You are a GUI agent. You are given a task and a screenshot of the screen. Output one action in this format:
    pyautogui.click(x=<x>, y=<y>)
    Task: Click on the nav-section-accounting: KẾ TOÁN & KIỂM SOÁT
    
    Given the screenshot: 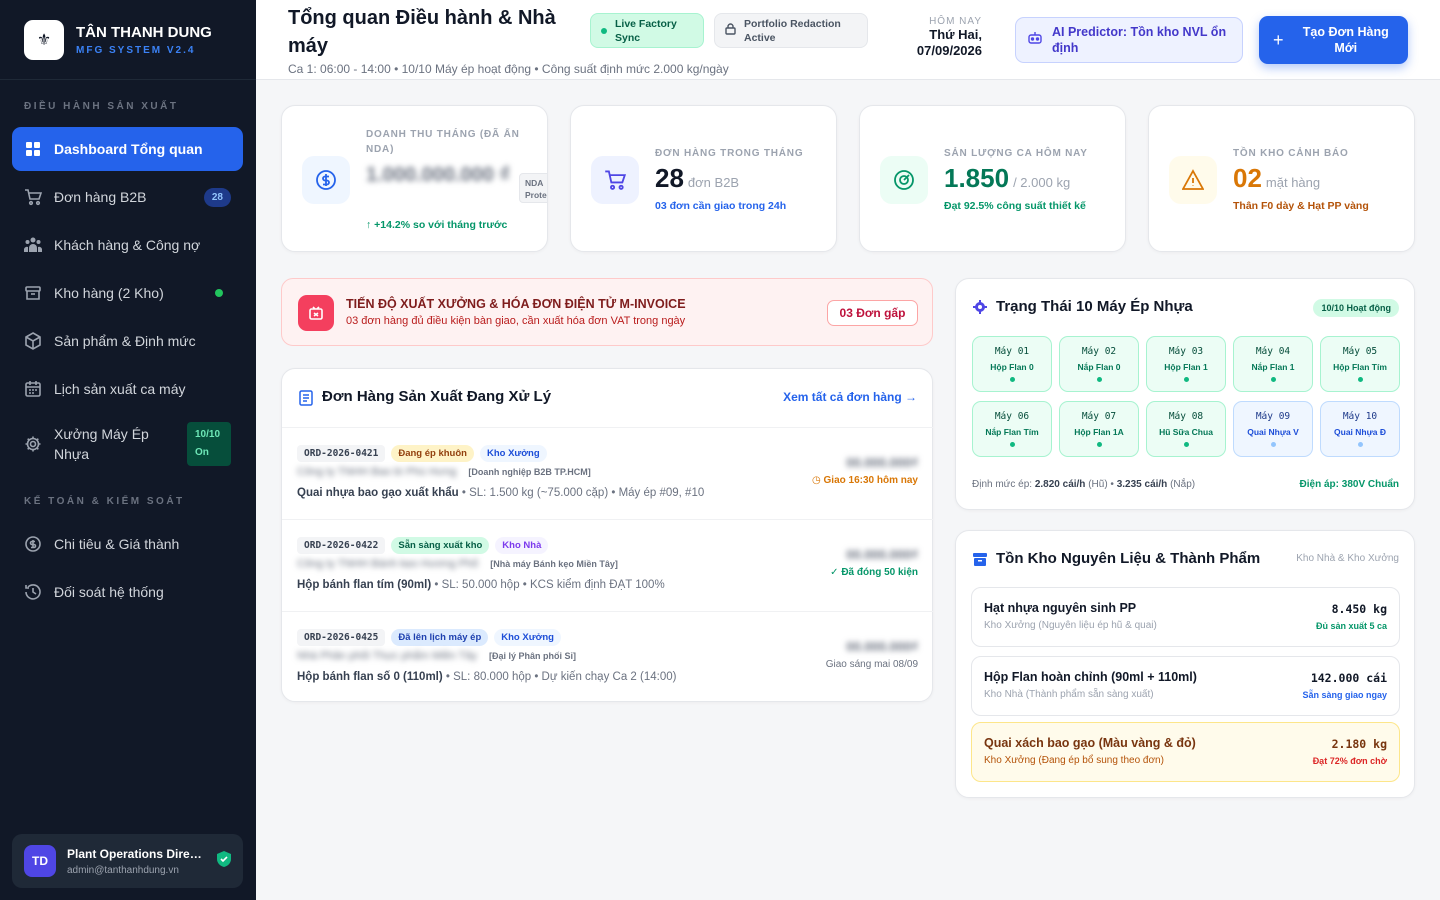 What is the action you would take?
    pyautogui.click(x=104, y=501)
    